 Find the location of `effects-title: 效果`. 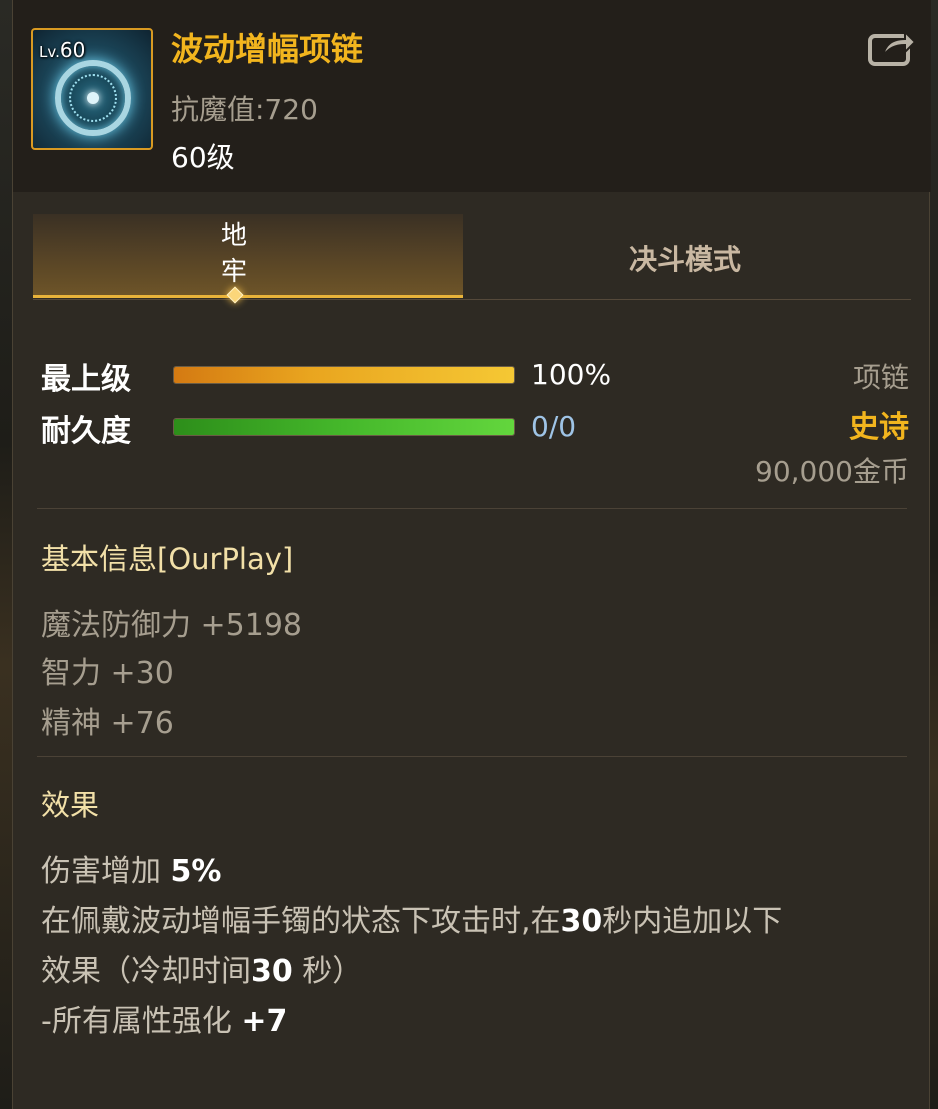

effects-title: 效果 is located at coordinates (70, 805).